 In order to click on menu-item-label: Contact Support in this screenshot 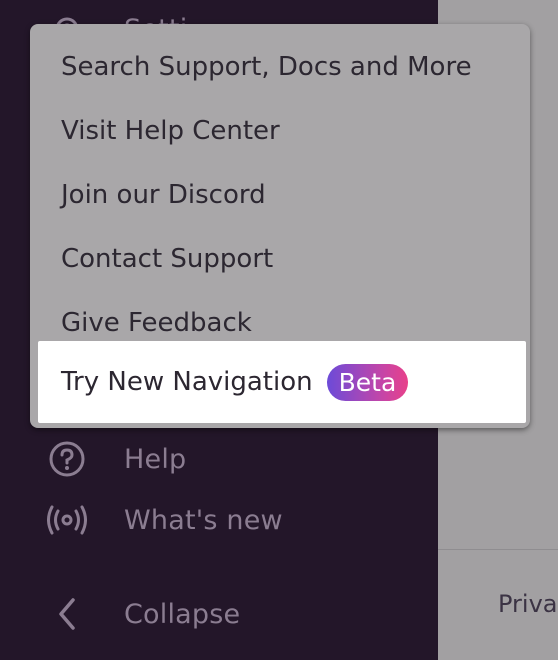, I will do `click(167, 259)`.